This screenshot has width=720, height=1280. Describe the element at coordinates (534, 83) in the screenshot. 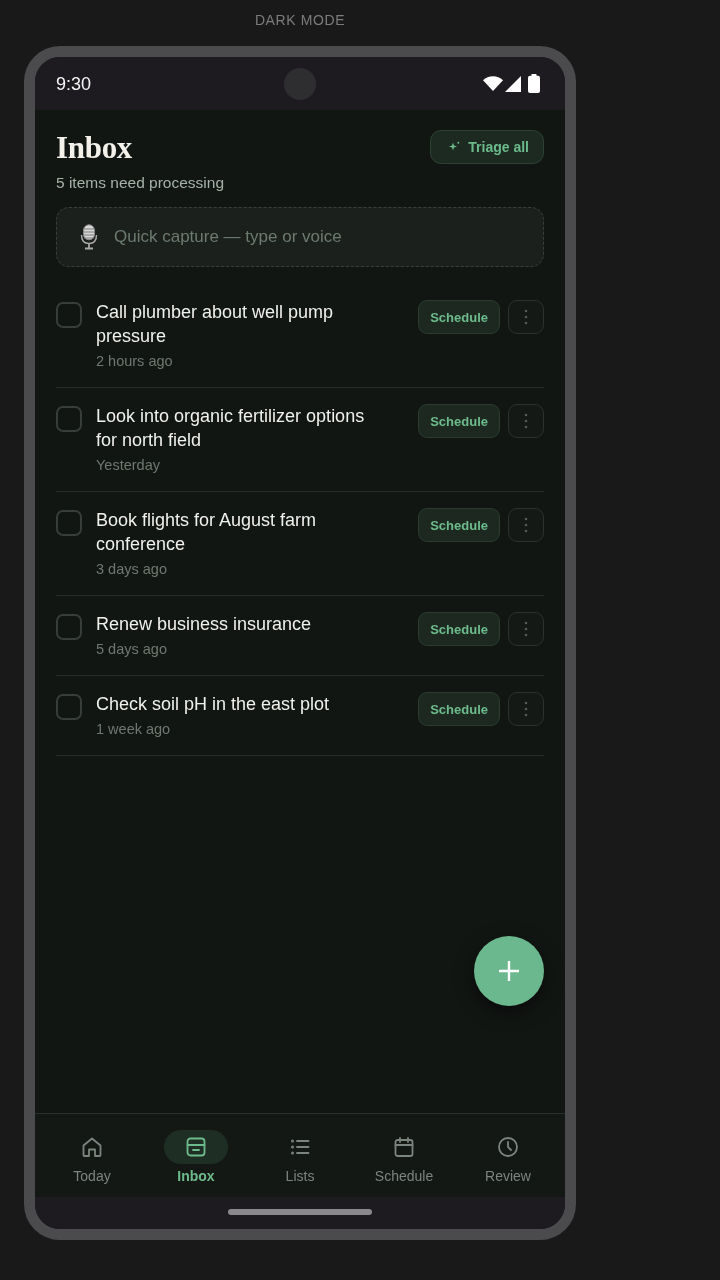

I see `battery-icon` at that location.